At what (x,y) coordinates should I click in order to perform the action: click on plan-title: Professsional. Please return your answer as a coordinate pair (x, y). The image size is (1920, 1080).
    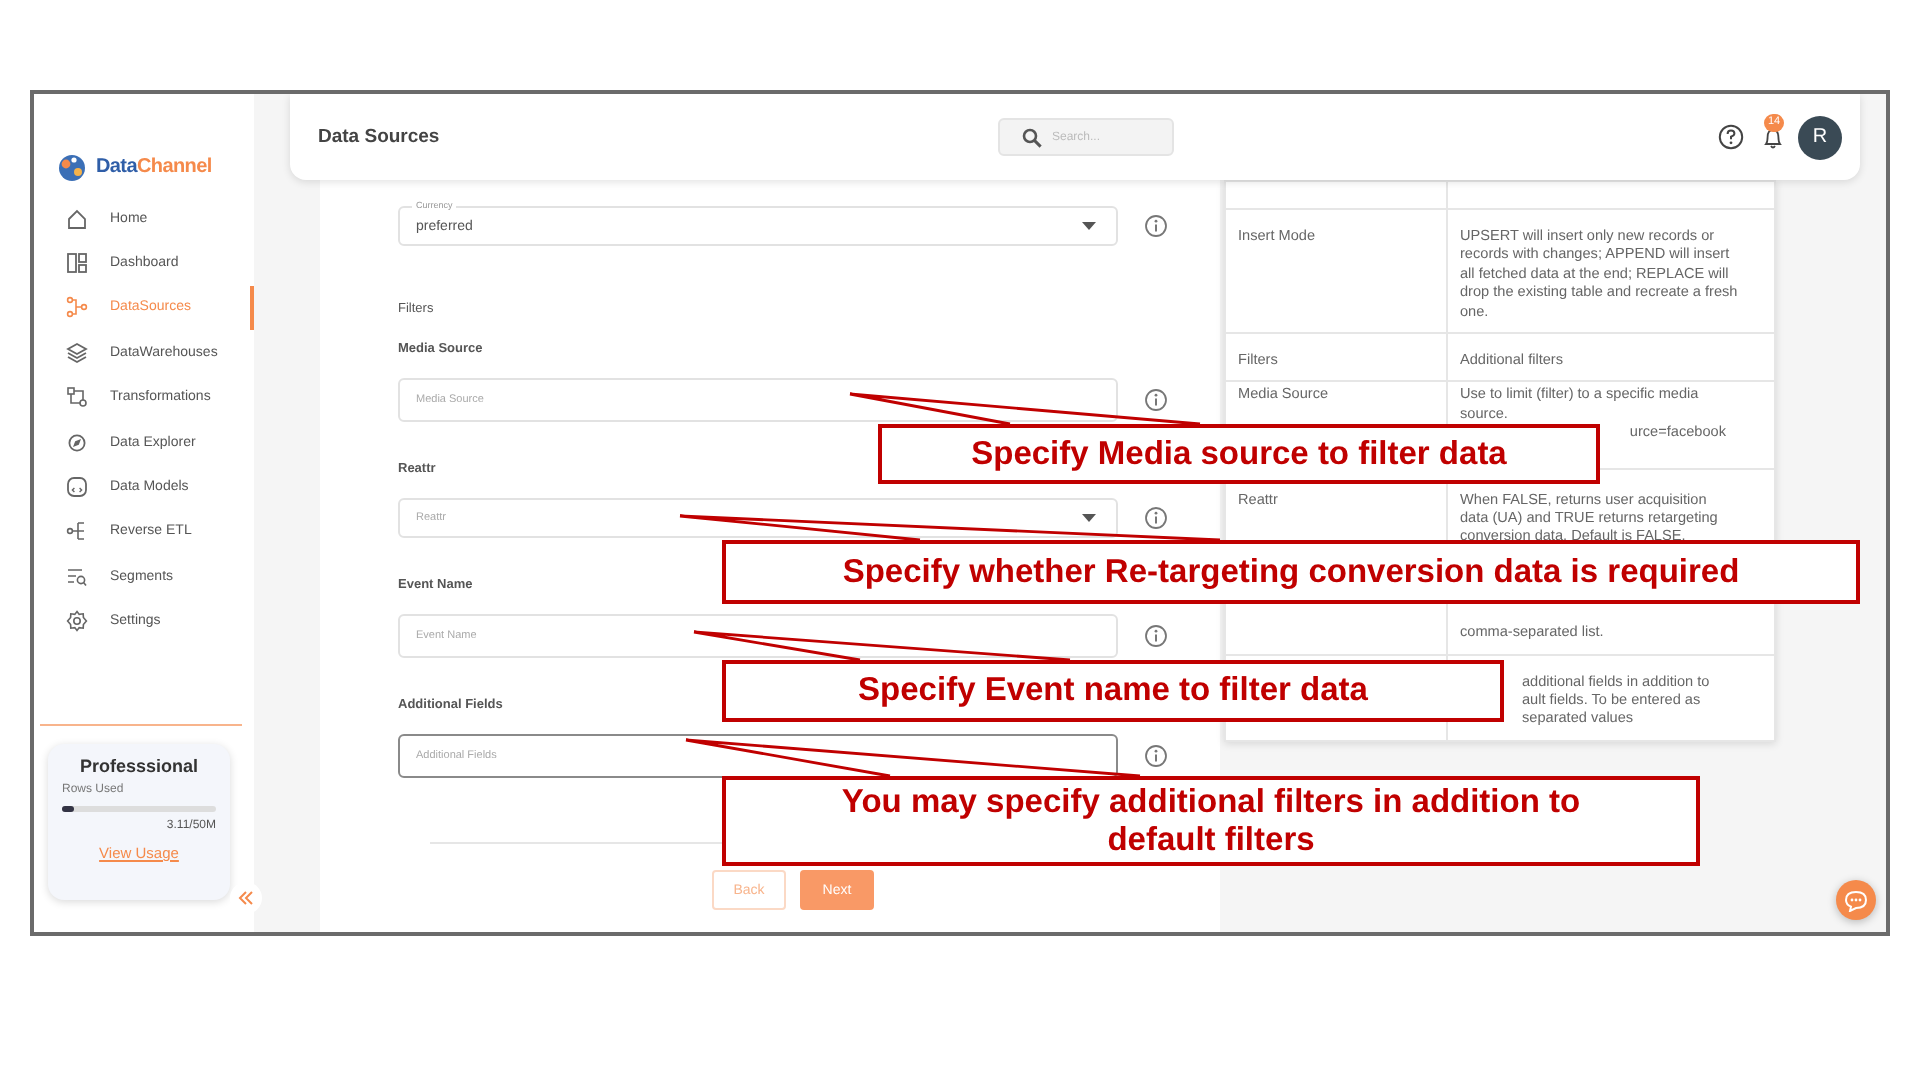
    Looking at the image, I should click on (139, 765).